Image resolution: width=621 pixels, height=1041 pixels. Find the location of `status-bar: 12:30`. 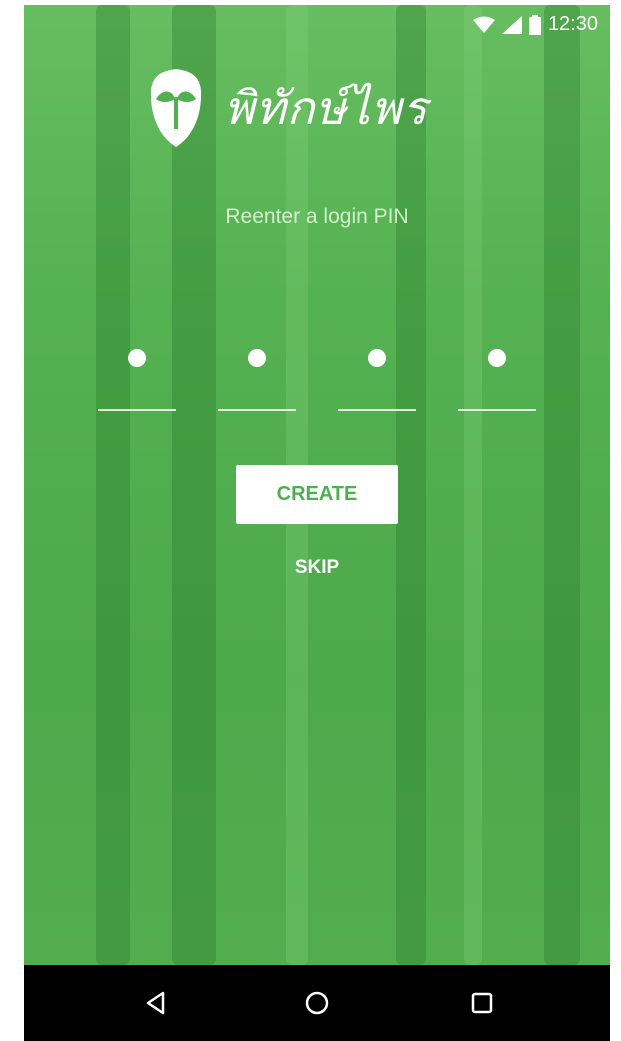

status-bar: 12:30 is located at coordinates (317, 27).